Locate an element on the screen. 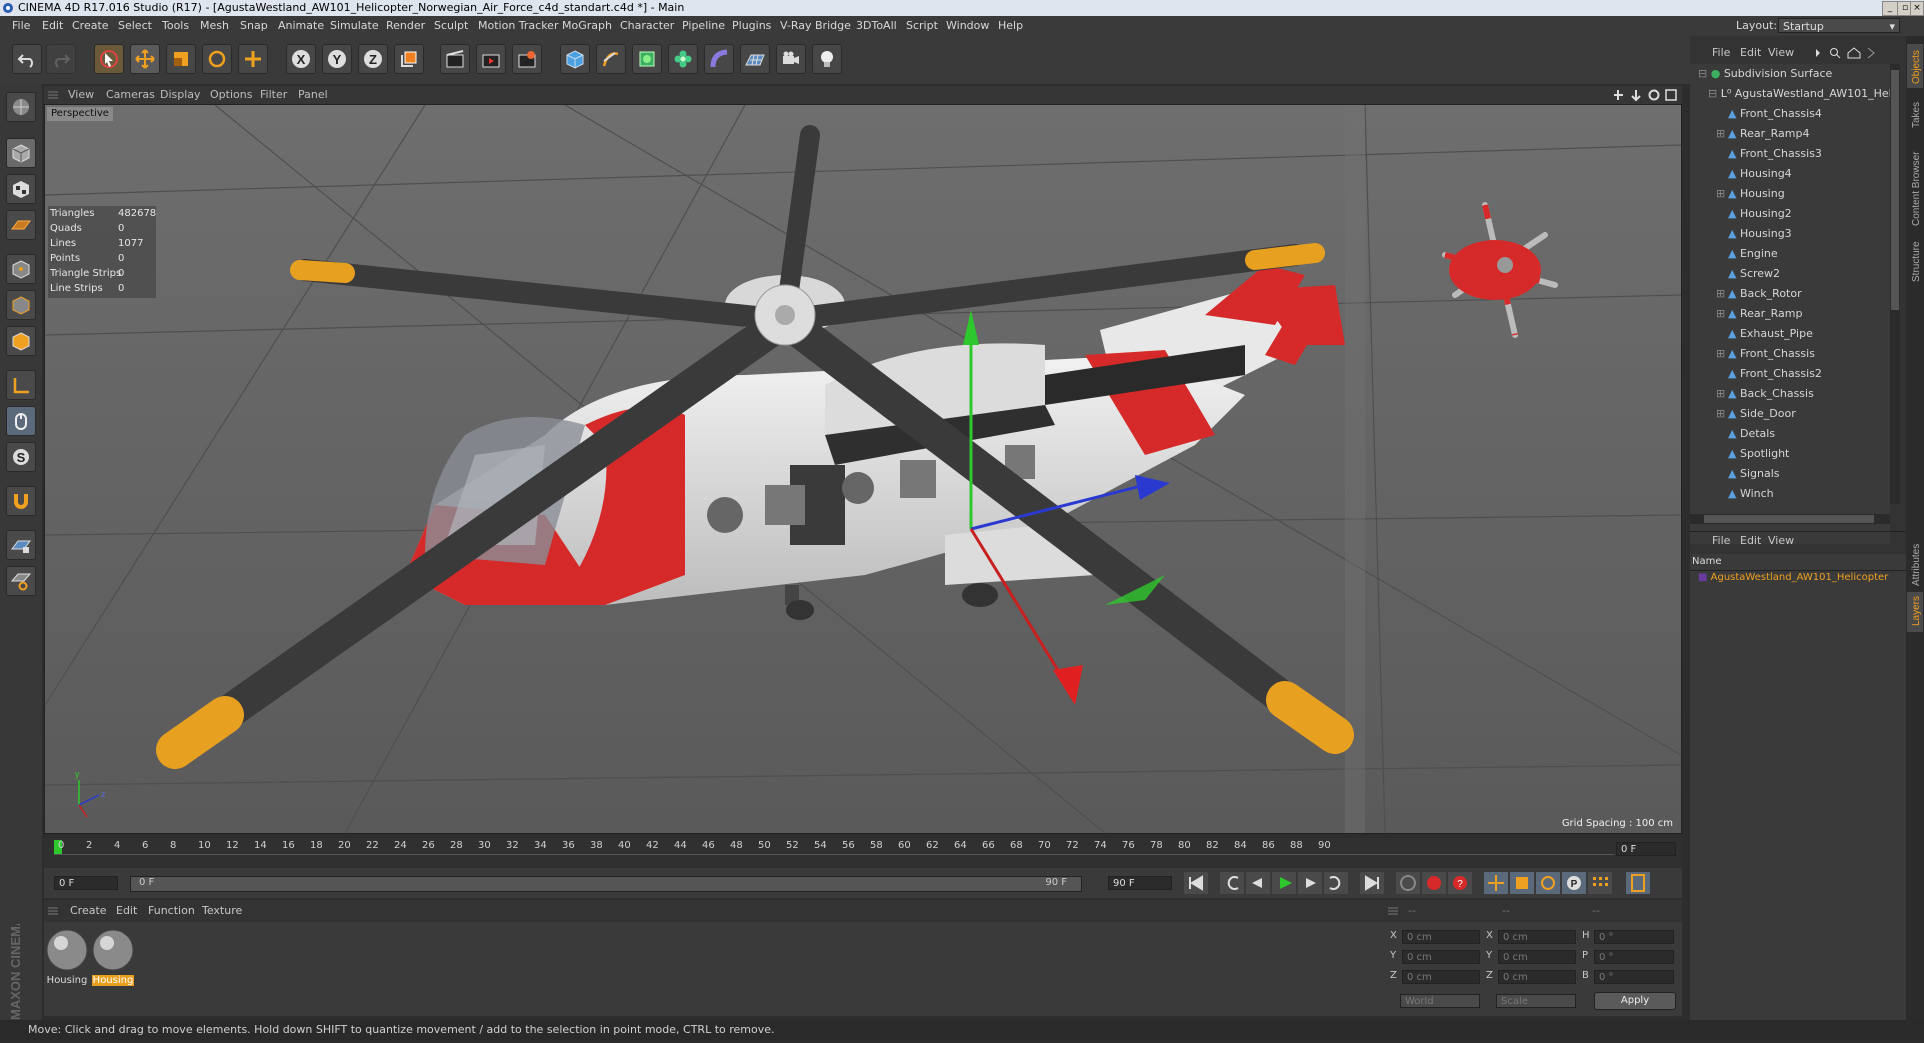 The width and height of the screenshot is (1924, 1043). viewport-menu-display: Display is located at coordinates (180, 95).